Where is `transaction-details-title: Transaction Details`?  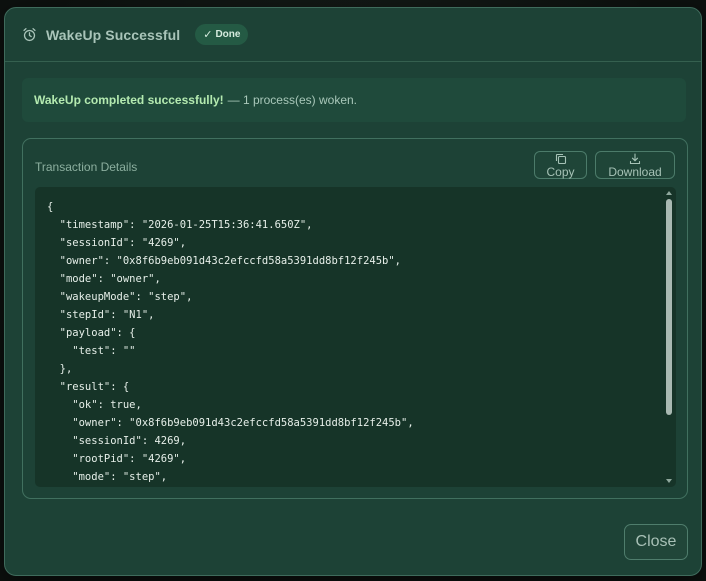
transaction-details-title: Transaction Details is located at coordinates (86, 167).